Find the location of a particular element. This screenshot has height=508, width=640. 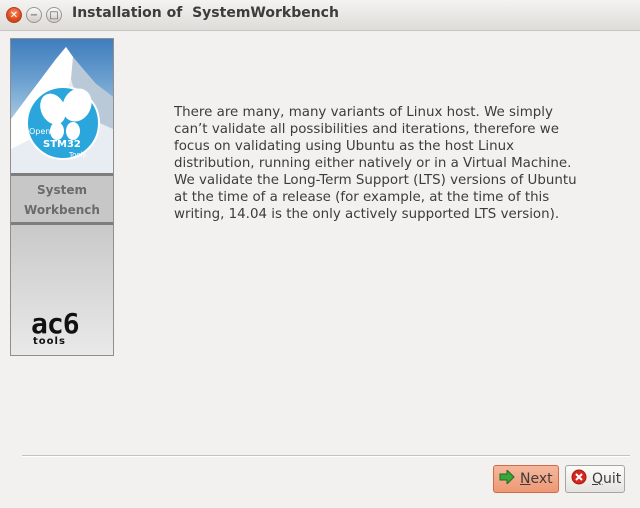

next-button-label: Next is located at coordinates (536, 479).